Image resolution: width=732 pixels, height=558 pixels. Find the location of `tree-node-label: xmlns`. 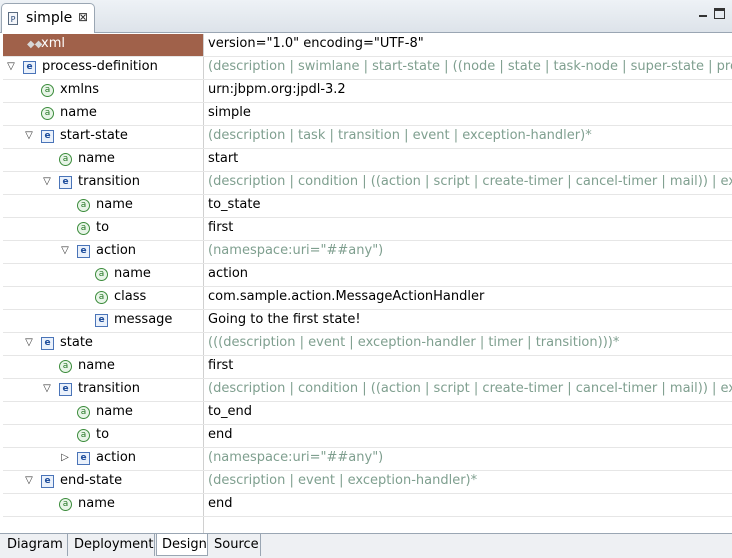

tree-node-label: xmlns is located at coordinates (79, 89).